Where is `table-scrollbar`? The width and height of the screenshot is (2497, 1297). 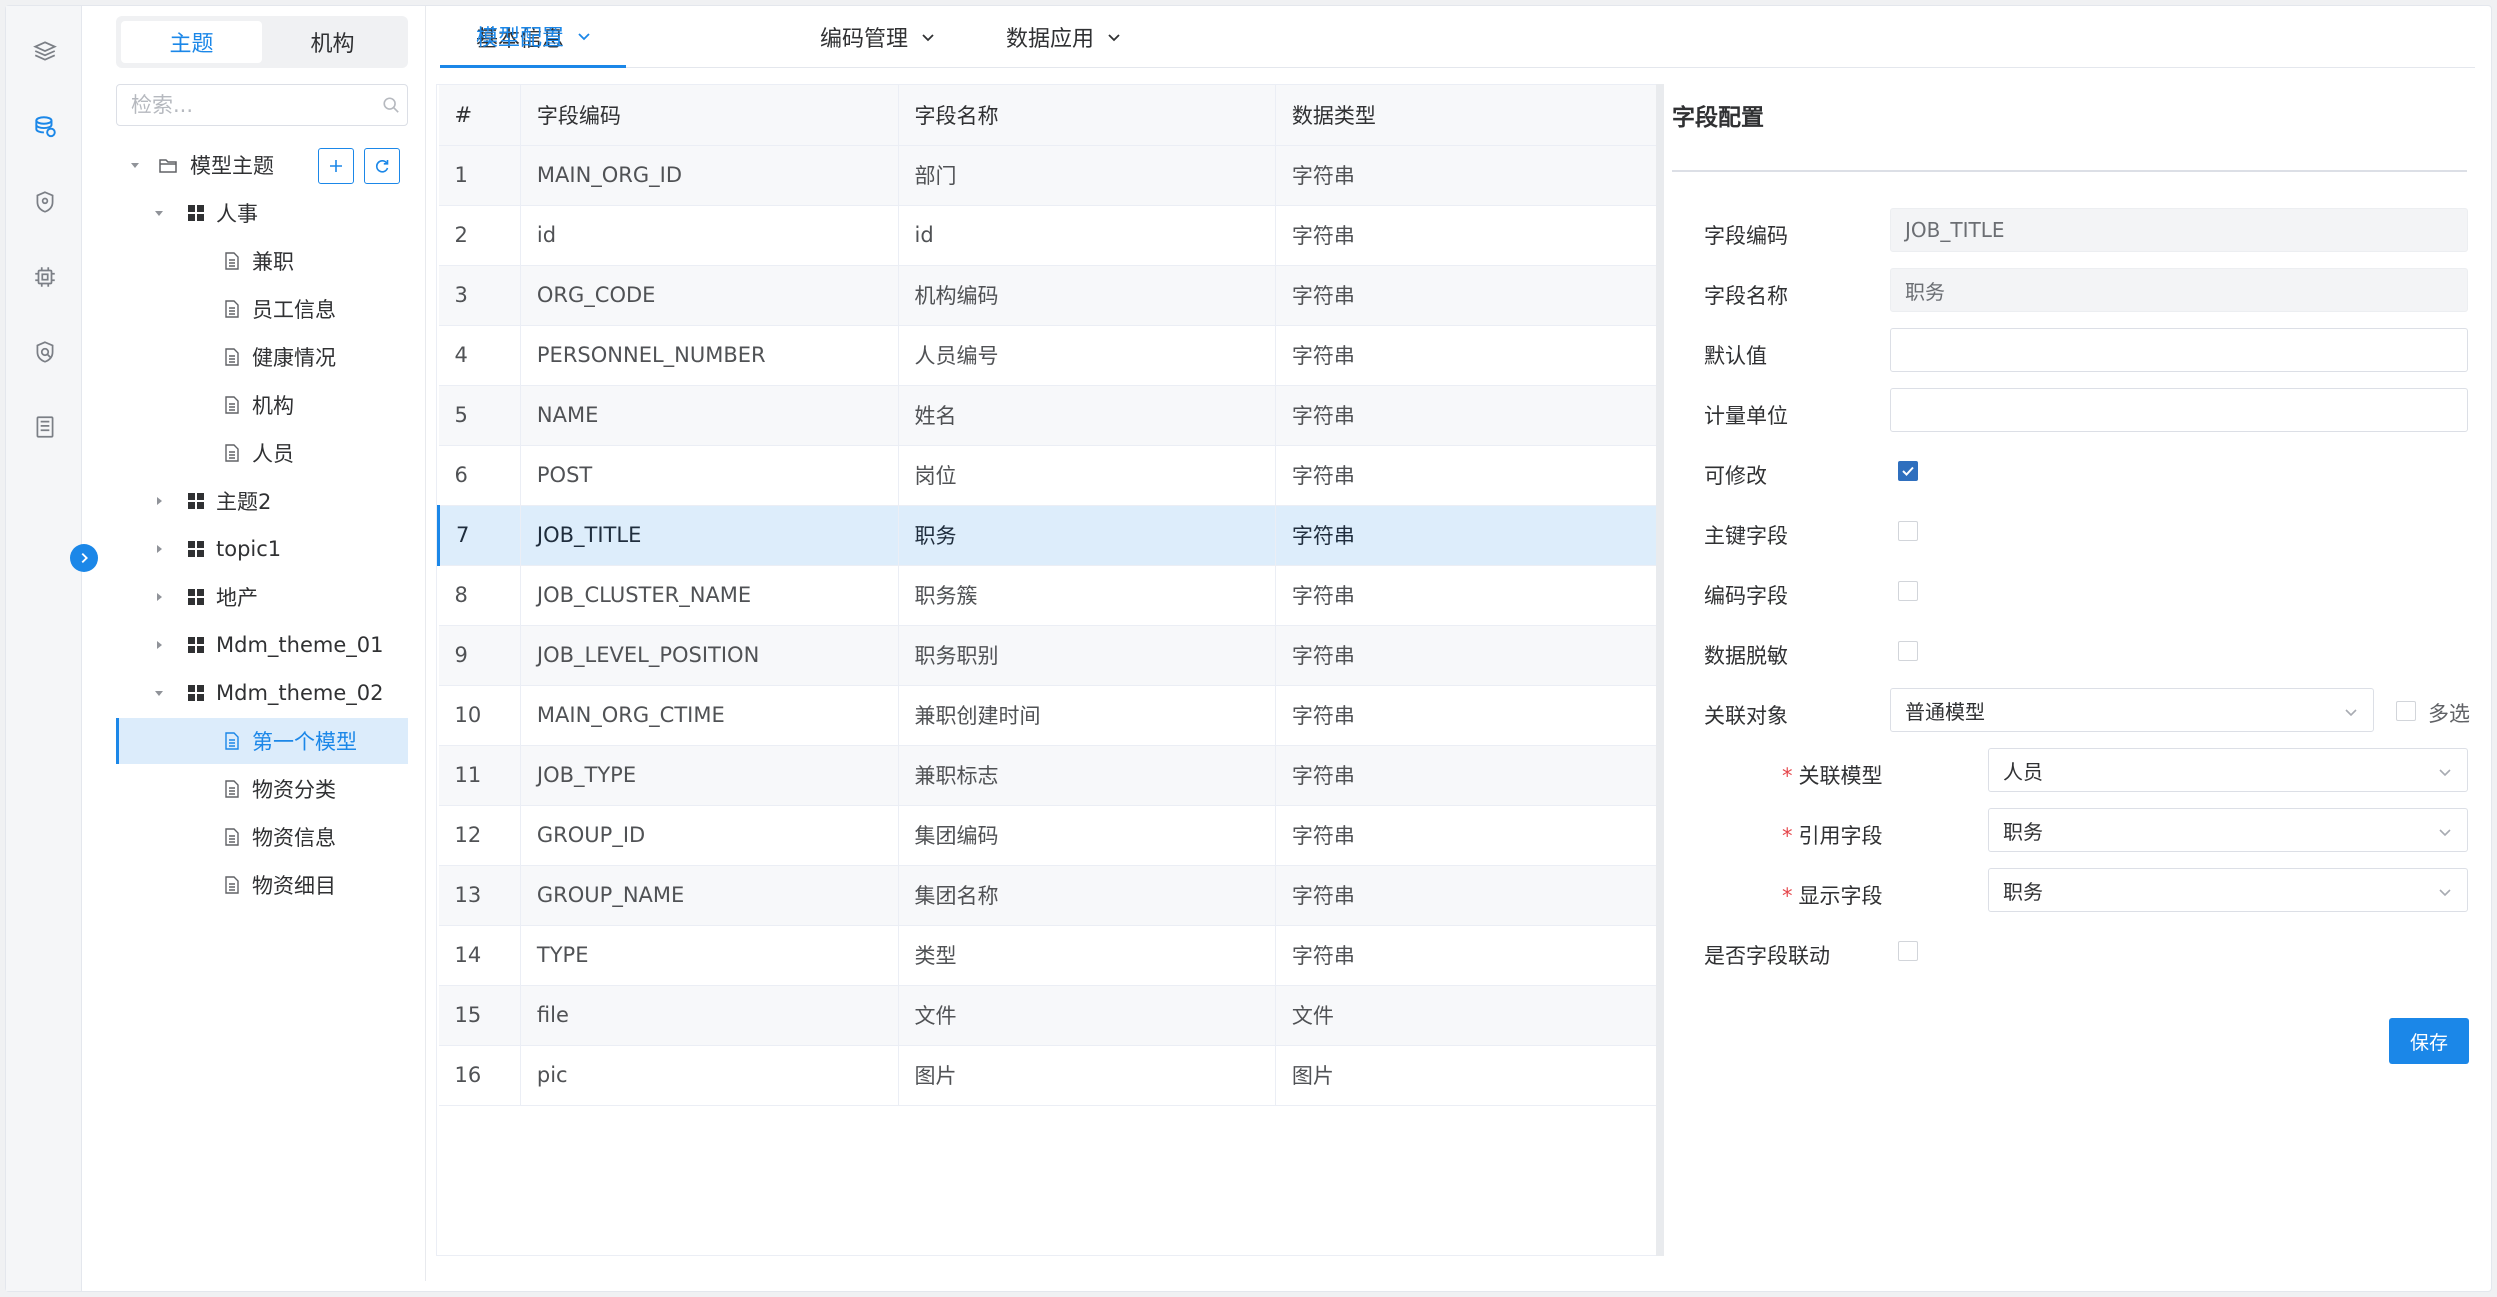
table-scrollbar is located at coordinates (1660, 670).